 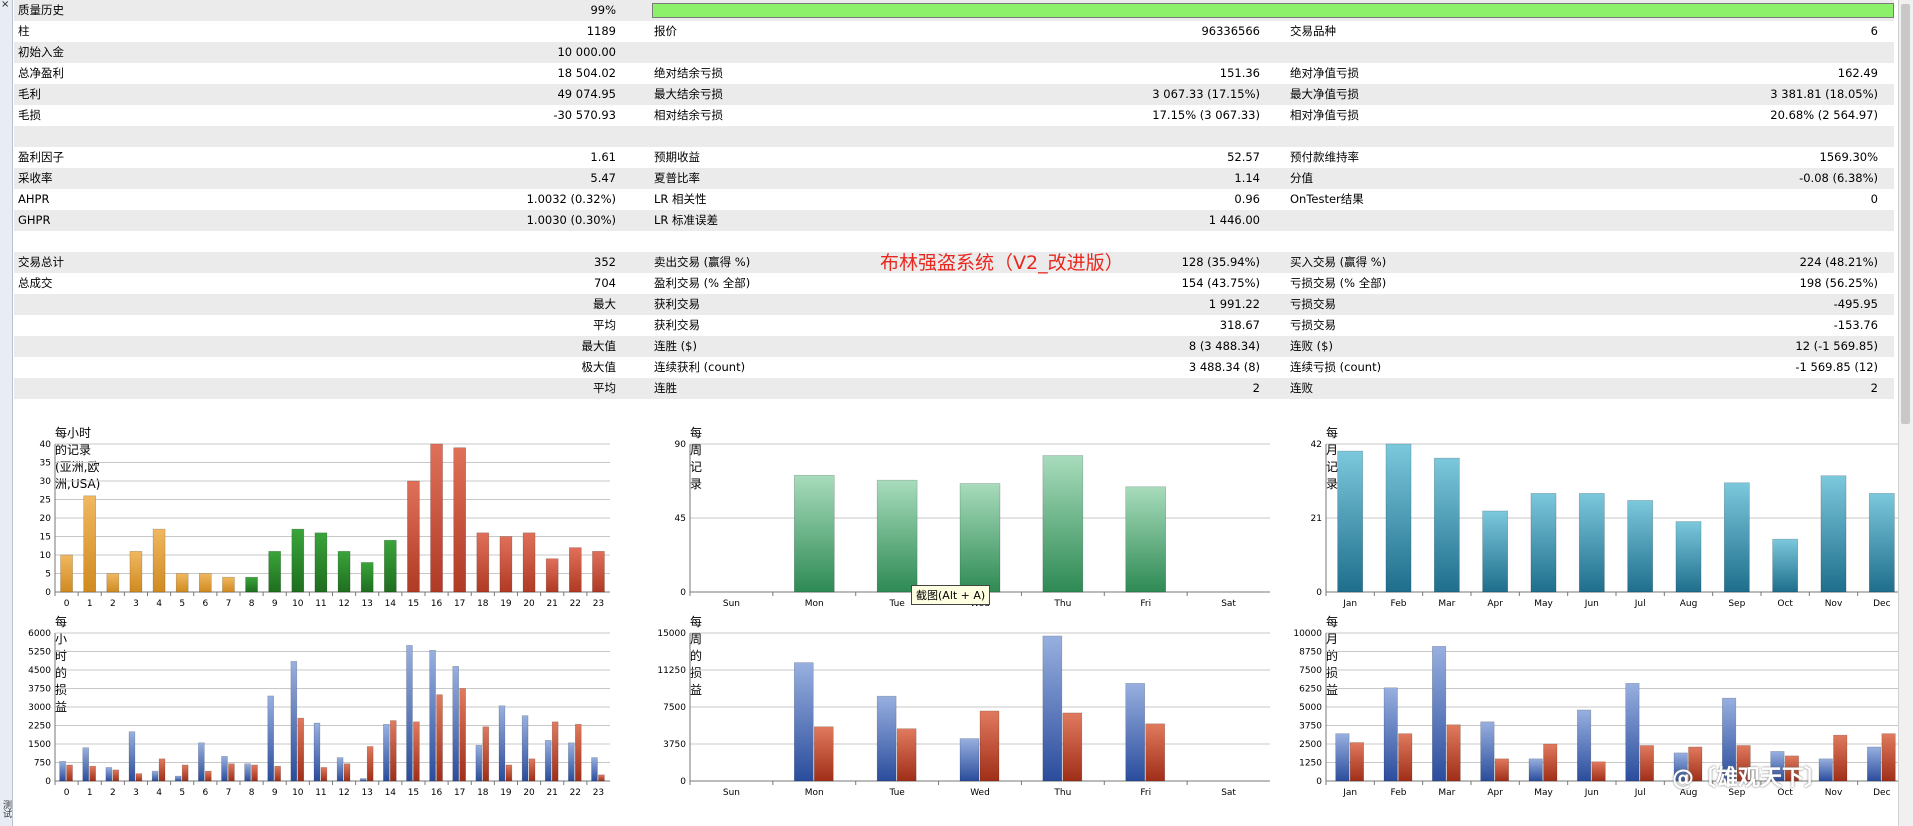 I want to click on stats-row: 平均 获利交易 318.67 亏损交易 -153.76, so click(x=954, y=325).